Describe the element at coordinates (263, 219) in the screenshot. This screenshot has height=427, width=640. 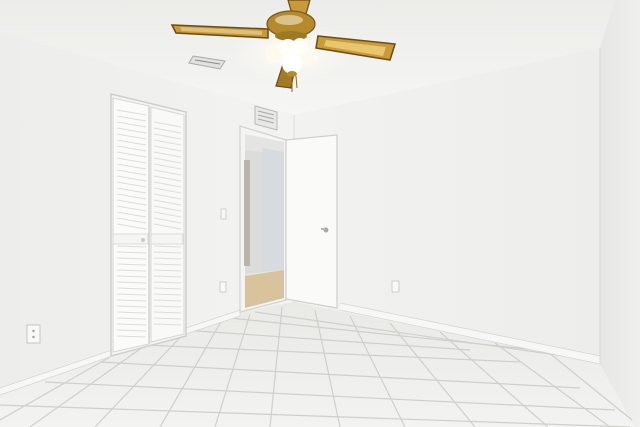
I see `doorway` at that location.